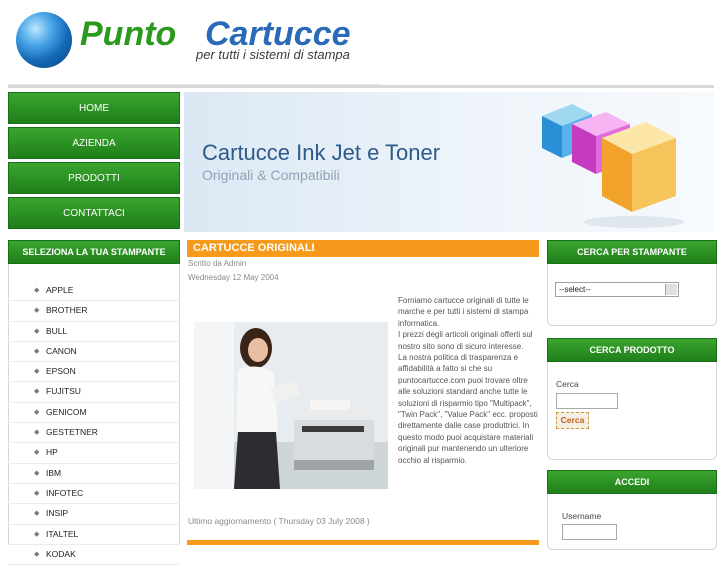  What do you see at coordinates (639, 167) in the screenshot?
I see `yellow-cube-icon` at bounding box center [639, 167].